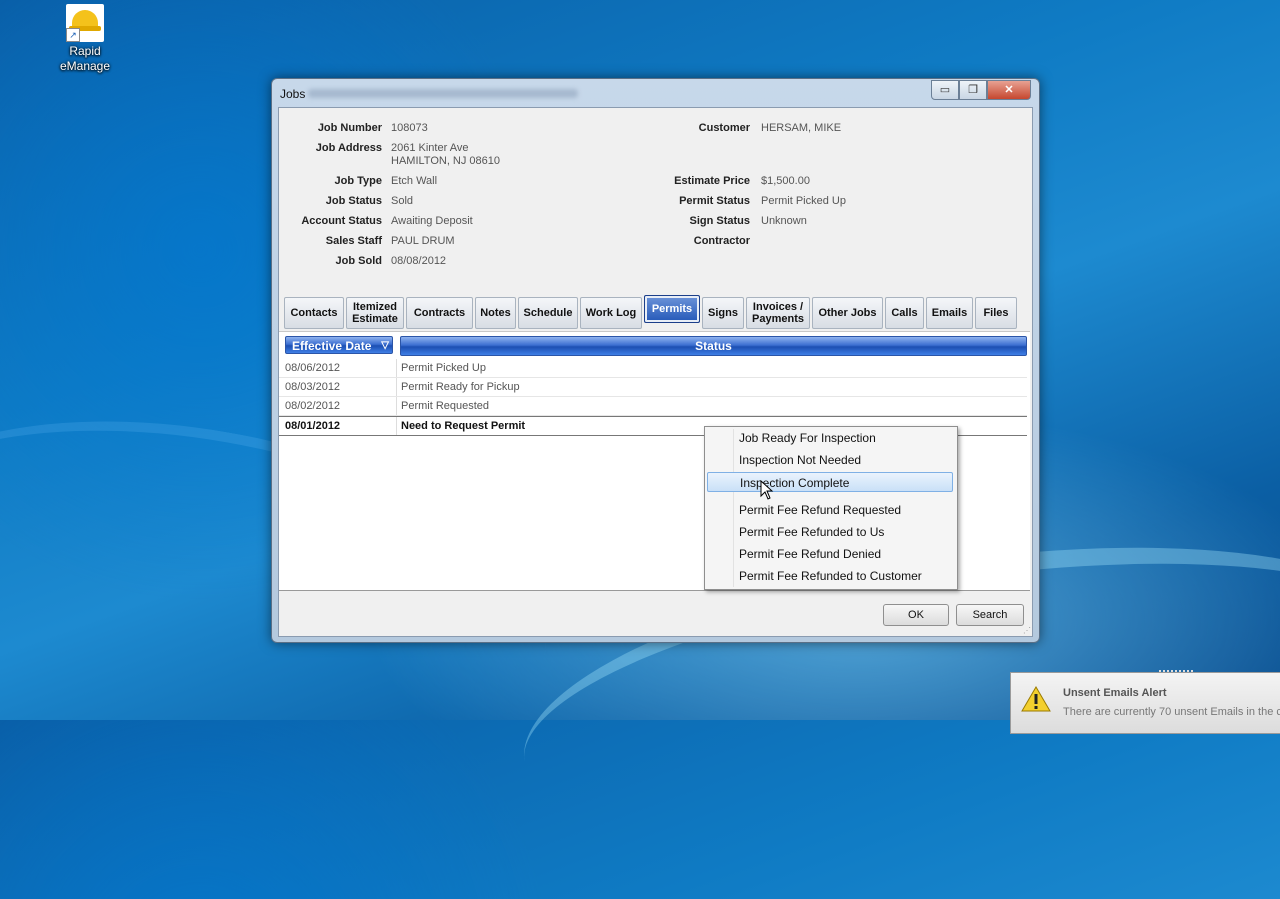 This screenshot has width=1280, height=899. I want to click on redacted-title-text, so click(443, 93).